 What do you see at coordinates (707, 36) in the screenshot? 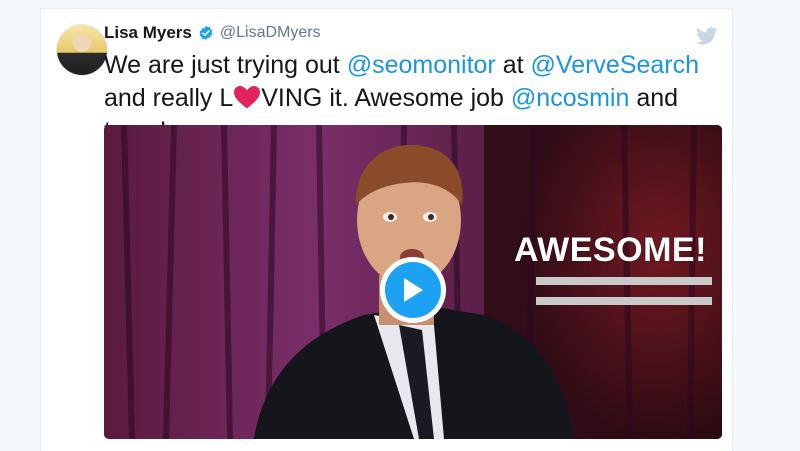
I see `twitter-bird-icon` at bounding box center [707, 36].